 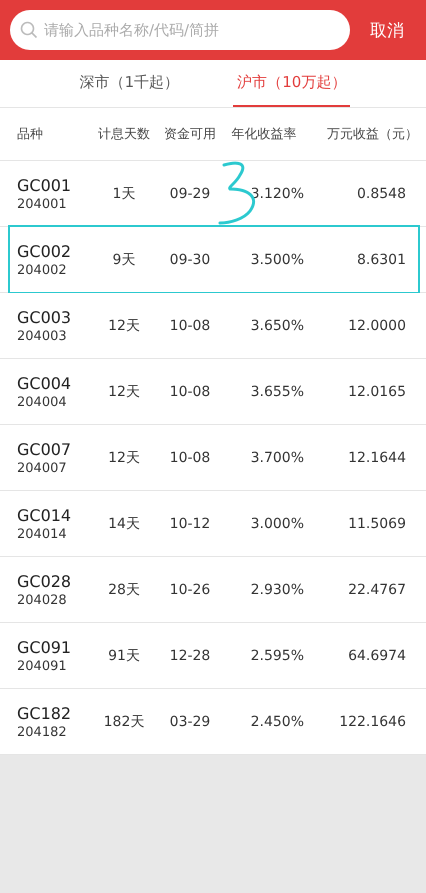 What do you see at coordinates (190, 260) in the screenshot?
I see `table-cell-text: 09-30` at bounding box center [190, 260].